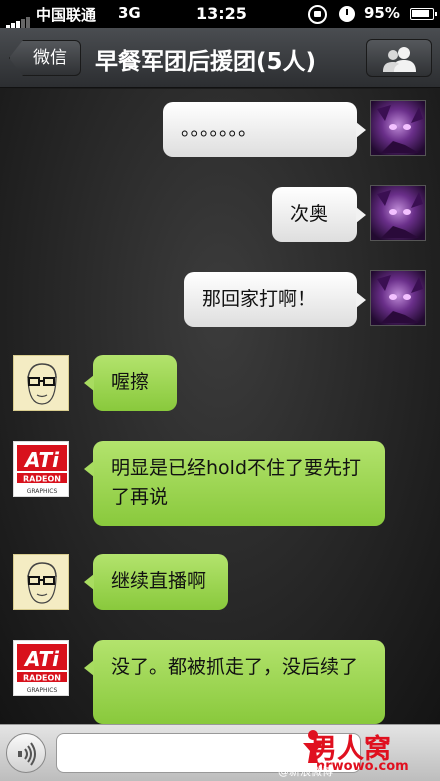 This screenshot has width=440, height=781. Describe the element at coordinates (347, 14) in the screenshot. I see `alarm-icon` at that location.